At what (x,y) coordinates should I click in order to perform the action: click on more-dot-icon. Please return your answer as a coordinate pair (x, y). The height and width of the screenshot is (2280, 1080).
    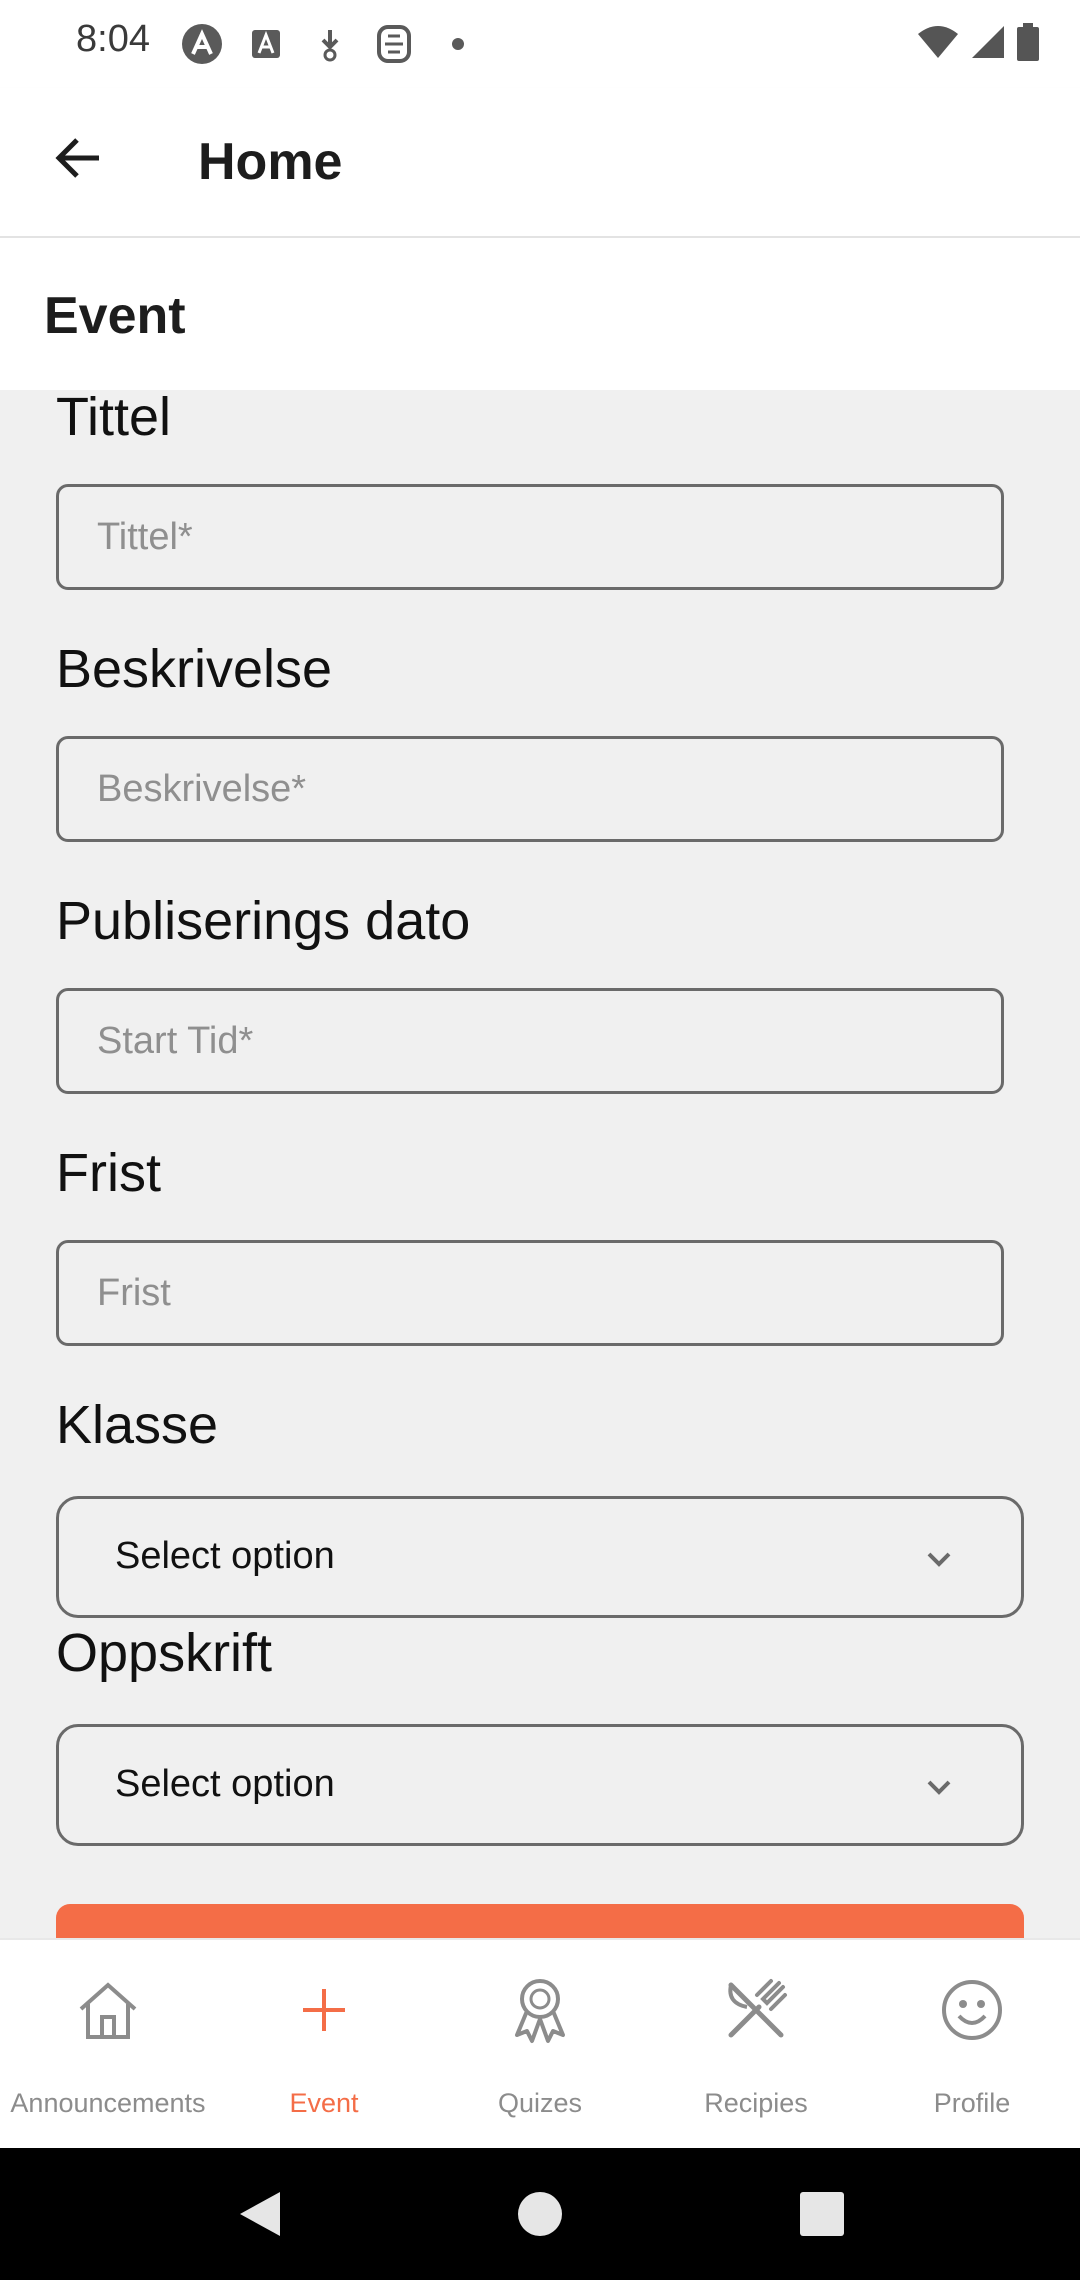
    Looking at the image, I should click on (458, 44).